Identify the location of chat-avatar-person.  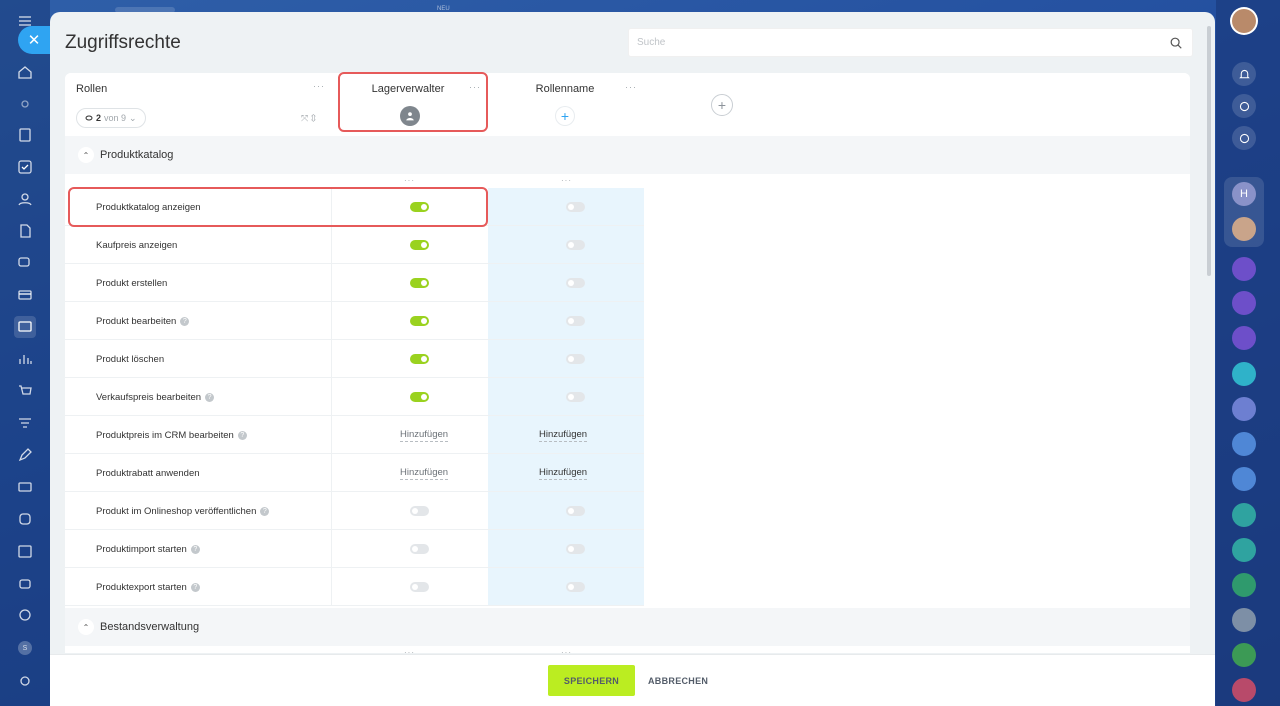
(1244, 229).